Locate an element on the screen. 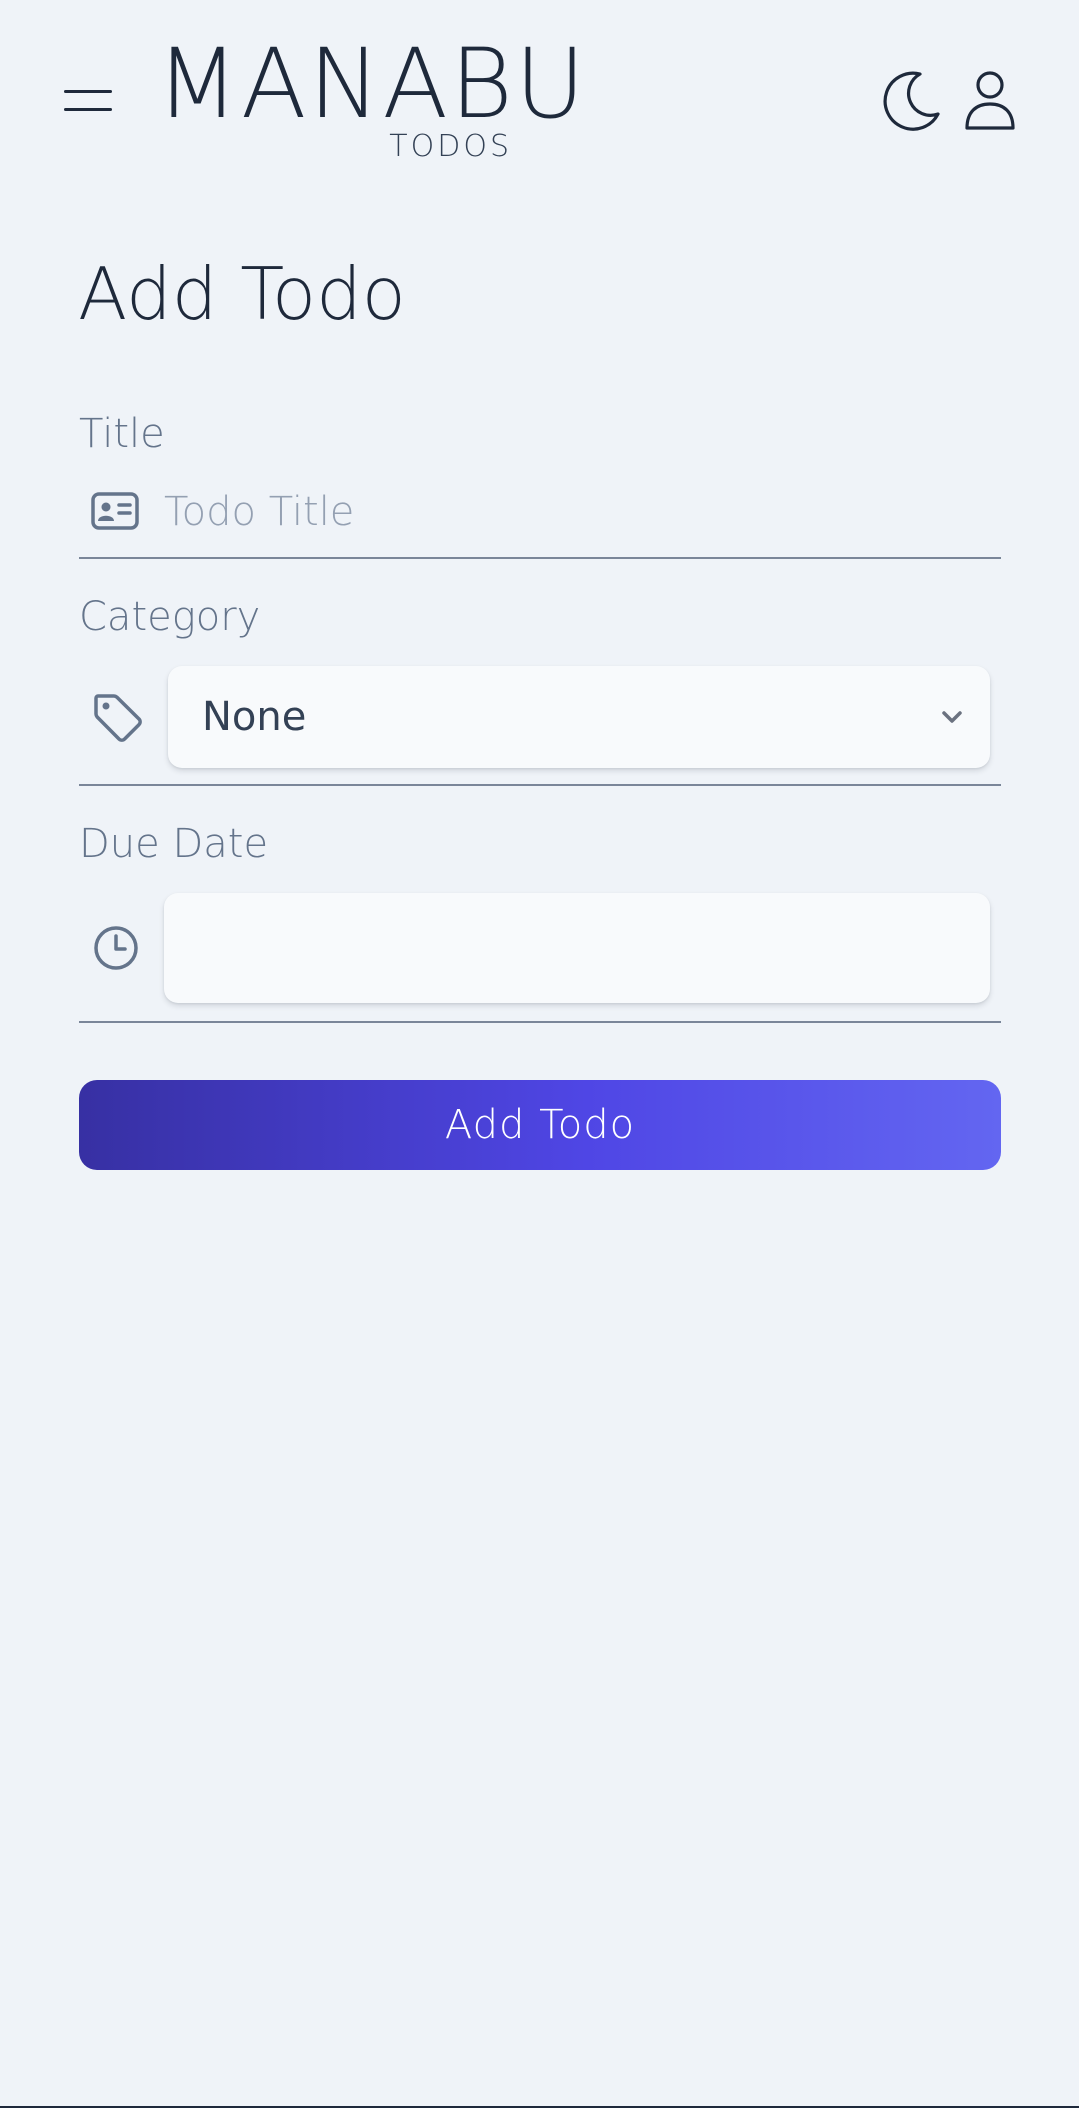 The height and width of the screenshot is (2108, 1079). app-header: MANABU TODOS is located at coordinates (539, 100).